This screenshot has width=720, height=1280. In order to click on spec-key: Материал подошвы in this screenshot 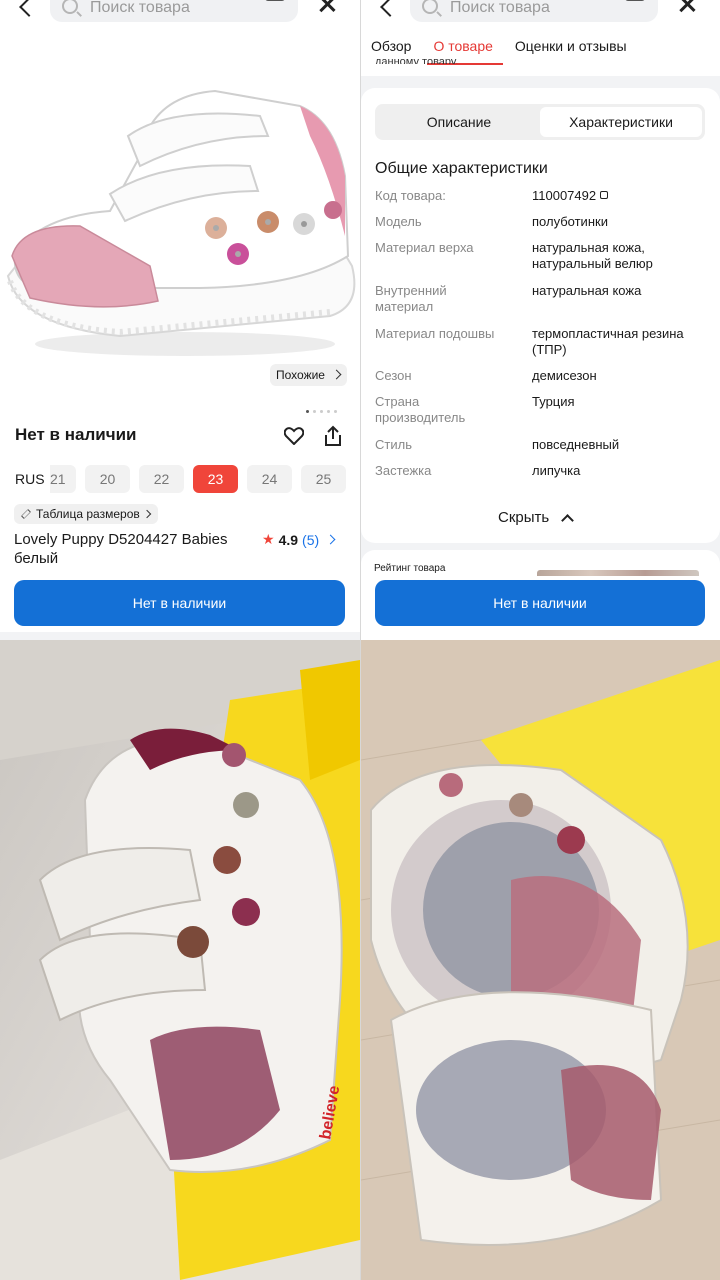, I will do `click(435, 333)`.